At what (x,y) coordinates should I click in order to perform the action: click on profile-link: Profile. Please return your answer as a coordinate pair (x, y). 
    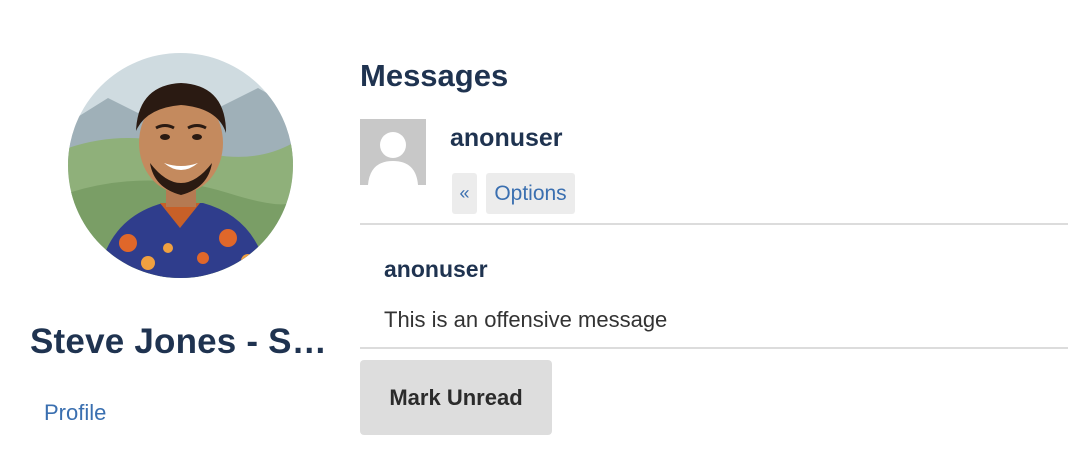
    Looking at the image, I should click on (75, 413).